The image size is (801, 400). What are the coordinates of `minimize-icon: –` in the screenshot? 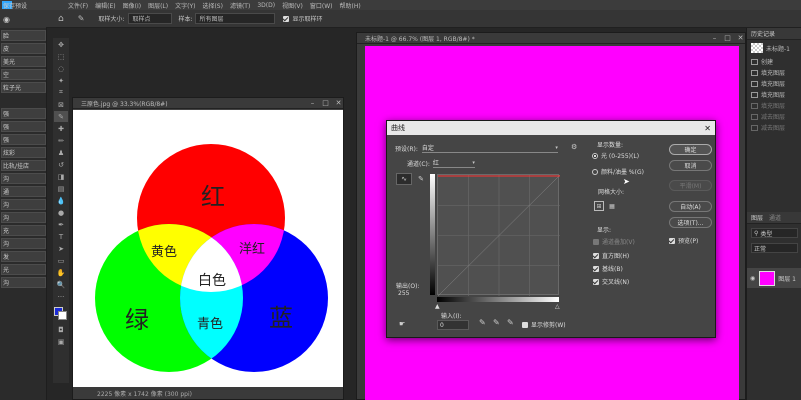 It's located at (312, 103).